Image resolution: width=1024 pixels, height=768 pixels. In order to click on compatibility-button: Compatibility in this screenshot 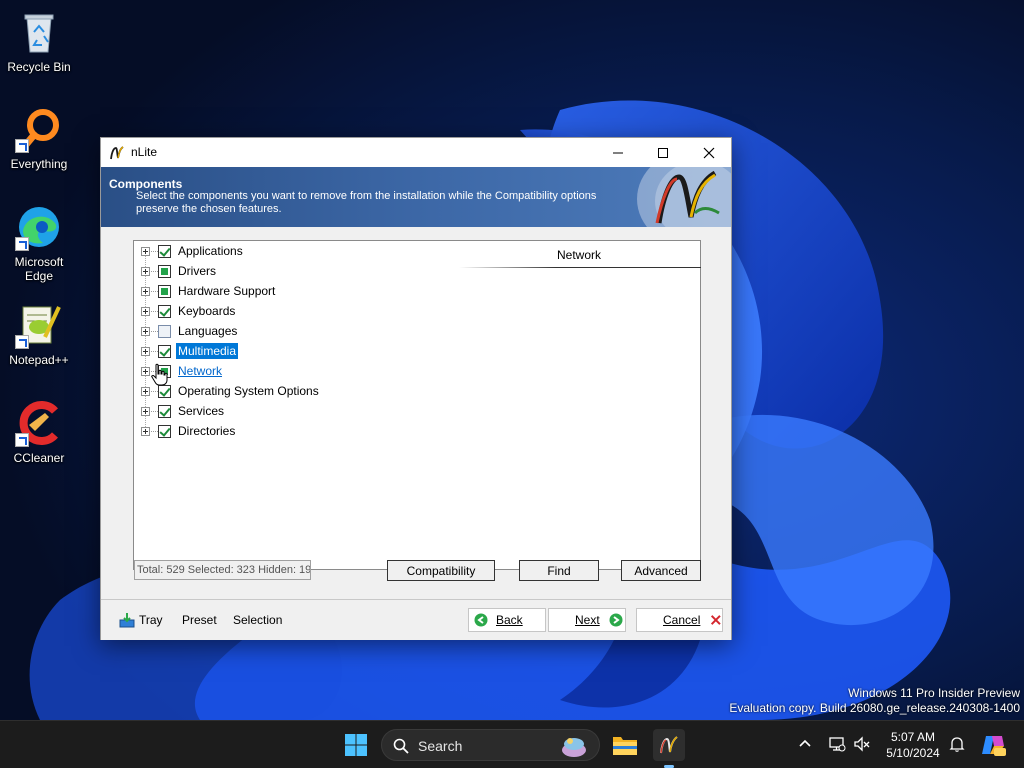, I will do `click(441, 570)`.